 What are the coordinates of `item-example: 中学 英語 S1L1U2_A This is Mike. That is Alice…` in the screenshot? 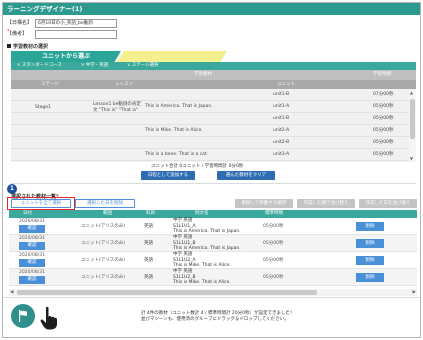 It's located at (202, 260).